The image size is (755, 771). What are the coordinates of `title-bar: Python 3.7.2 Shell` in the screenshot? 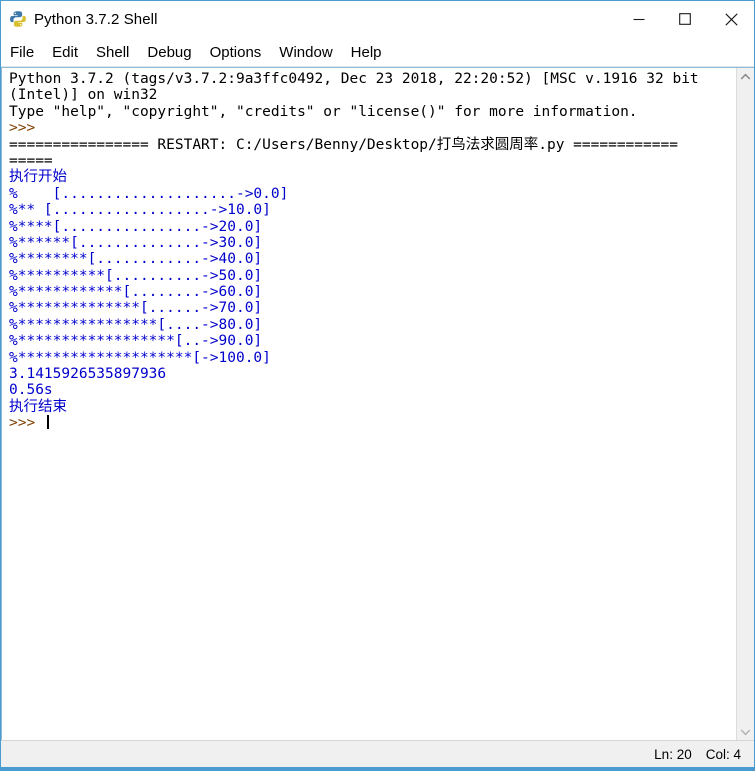 It's located at (377, 19).